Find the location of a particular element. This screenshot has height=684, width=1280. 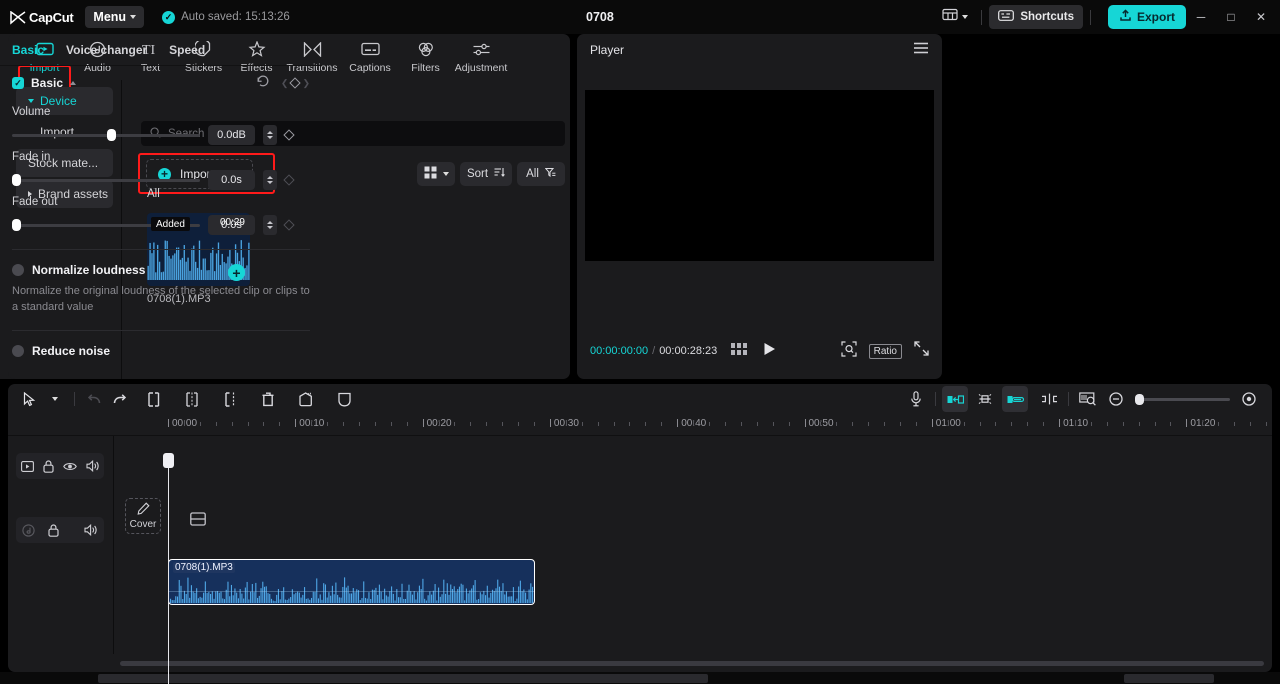

filters-icon is located at coordinates (426, 49).